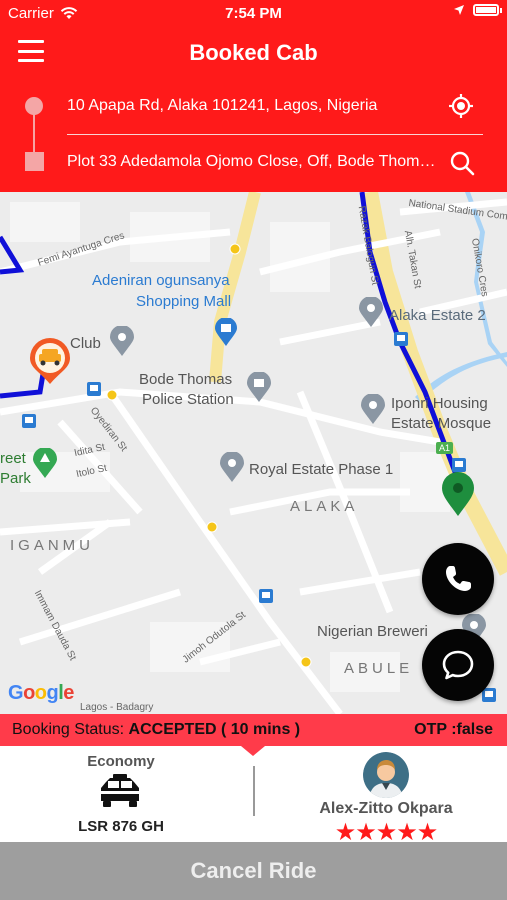 The height and width of the screenshot is (900, 507). Describe the element at coordinates (445, 448) in the screenshot. I see `highway-shield: A1` at that location.